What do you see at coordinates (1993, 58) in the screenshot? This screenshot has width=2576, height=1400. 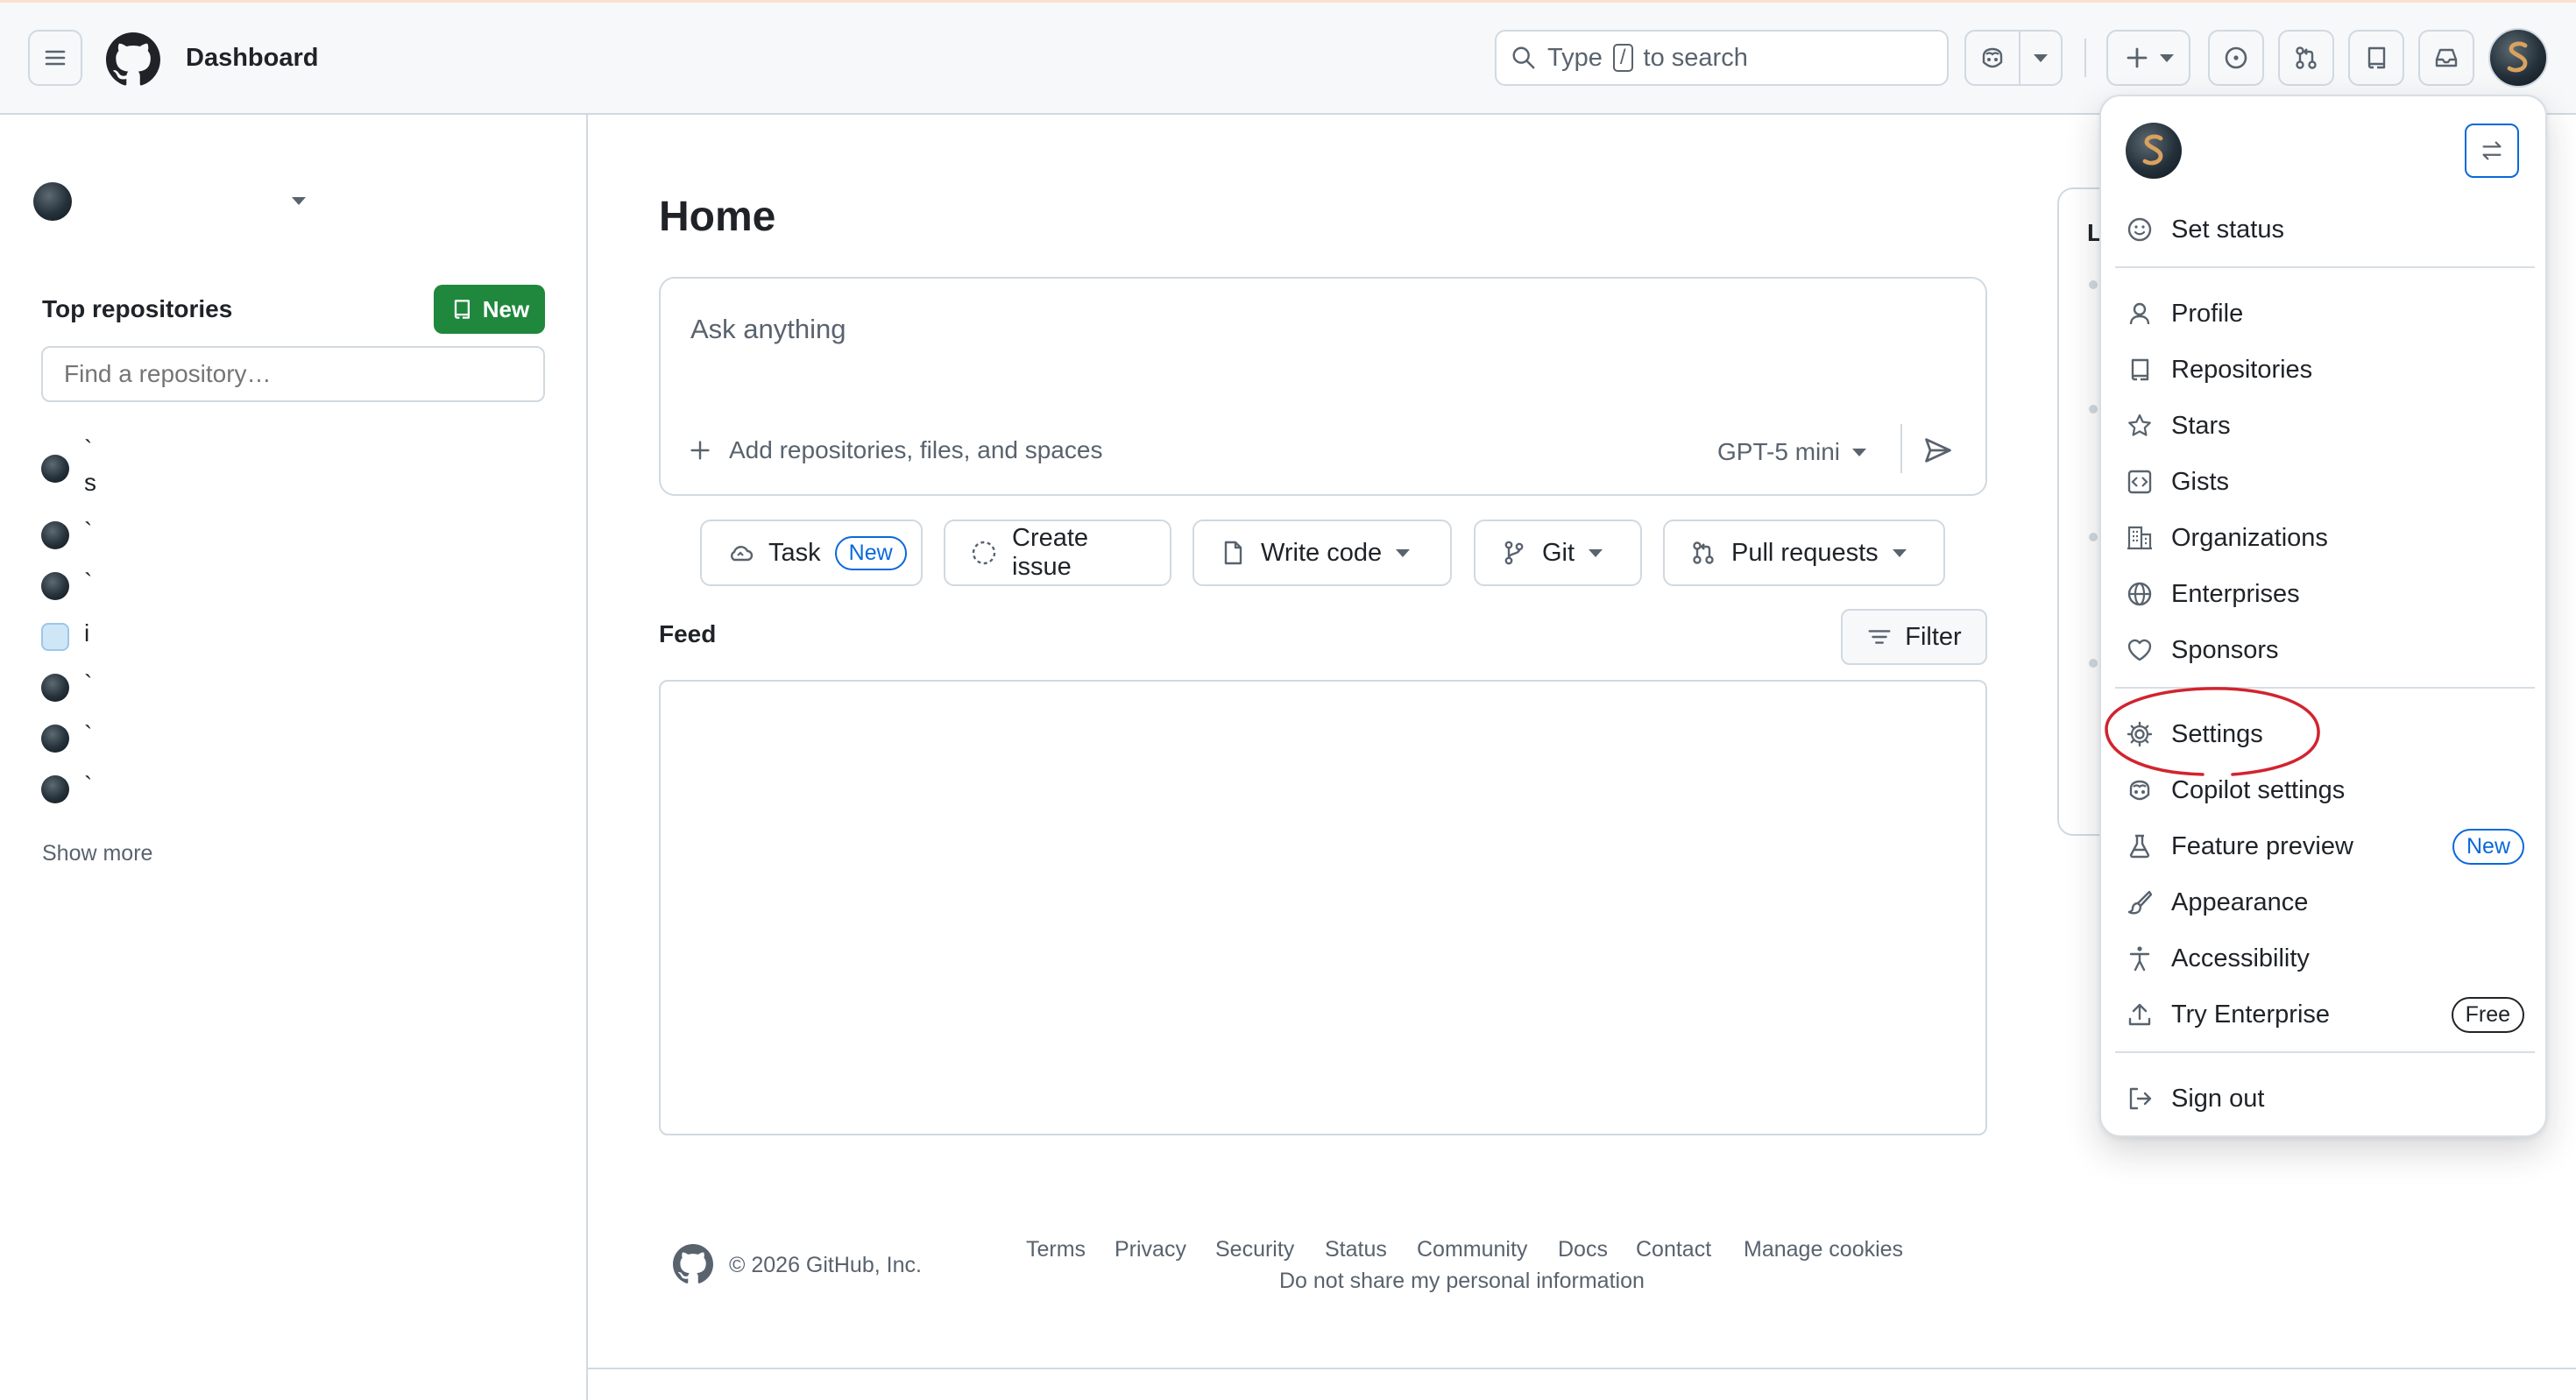 I see `copilot-button` at bounding box center [1993, 58].